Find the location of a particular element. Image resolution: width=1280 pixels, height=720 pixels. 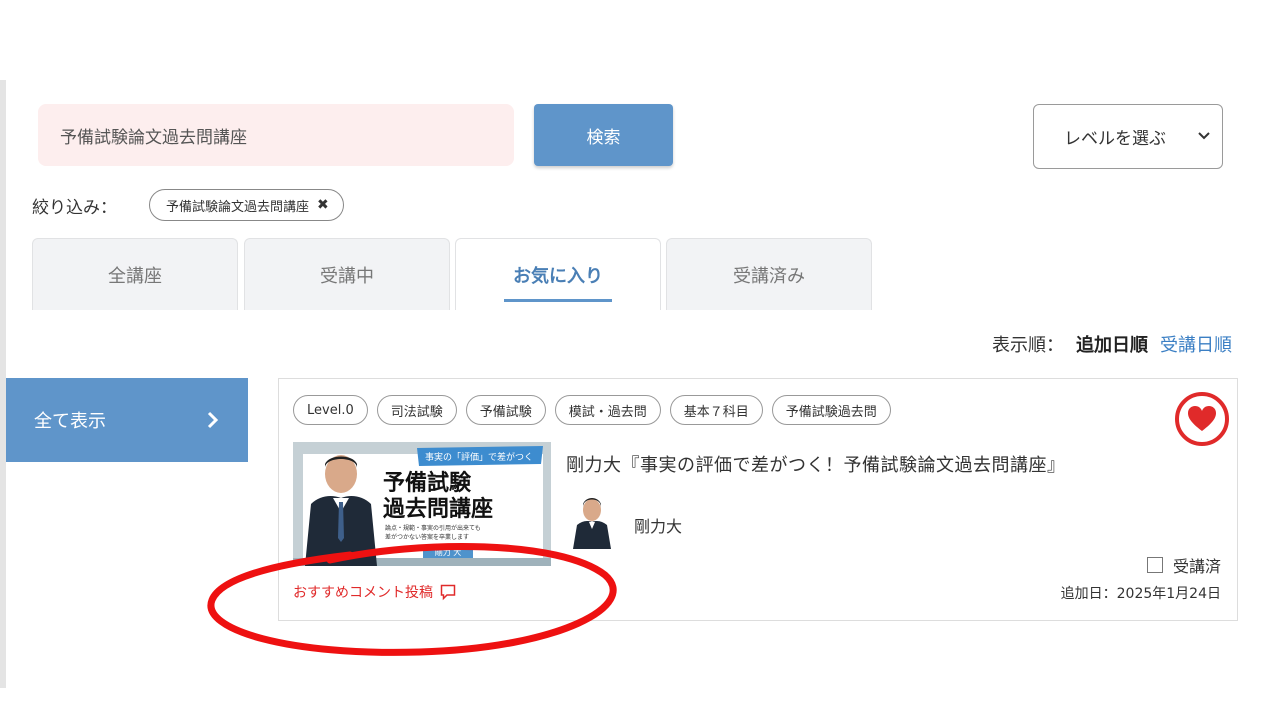

tab-in-progress: 受講中 is located at coordinates (347, 274).